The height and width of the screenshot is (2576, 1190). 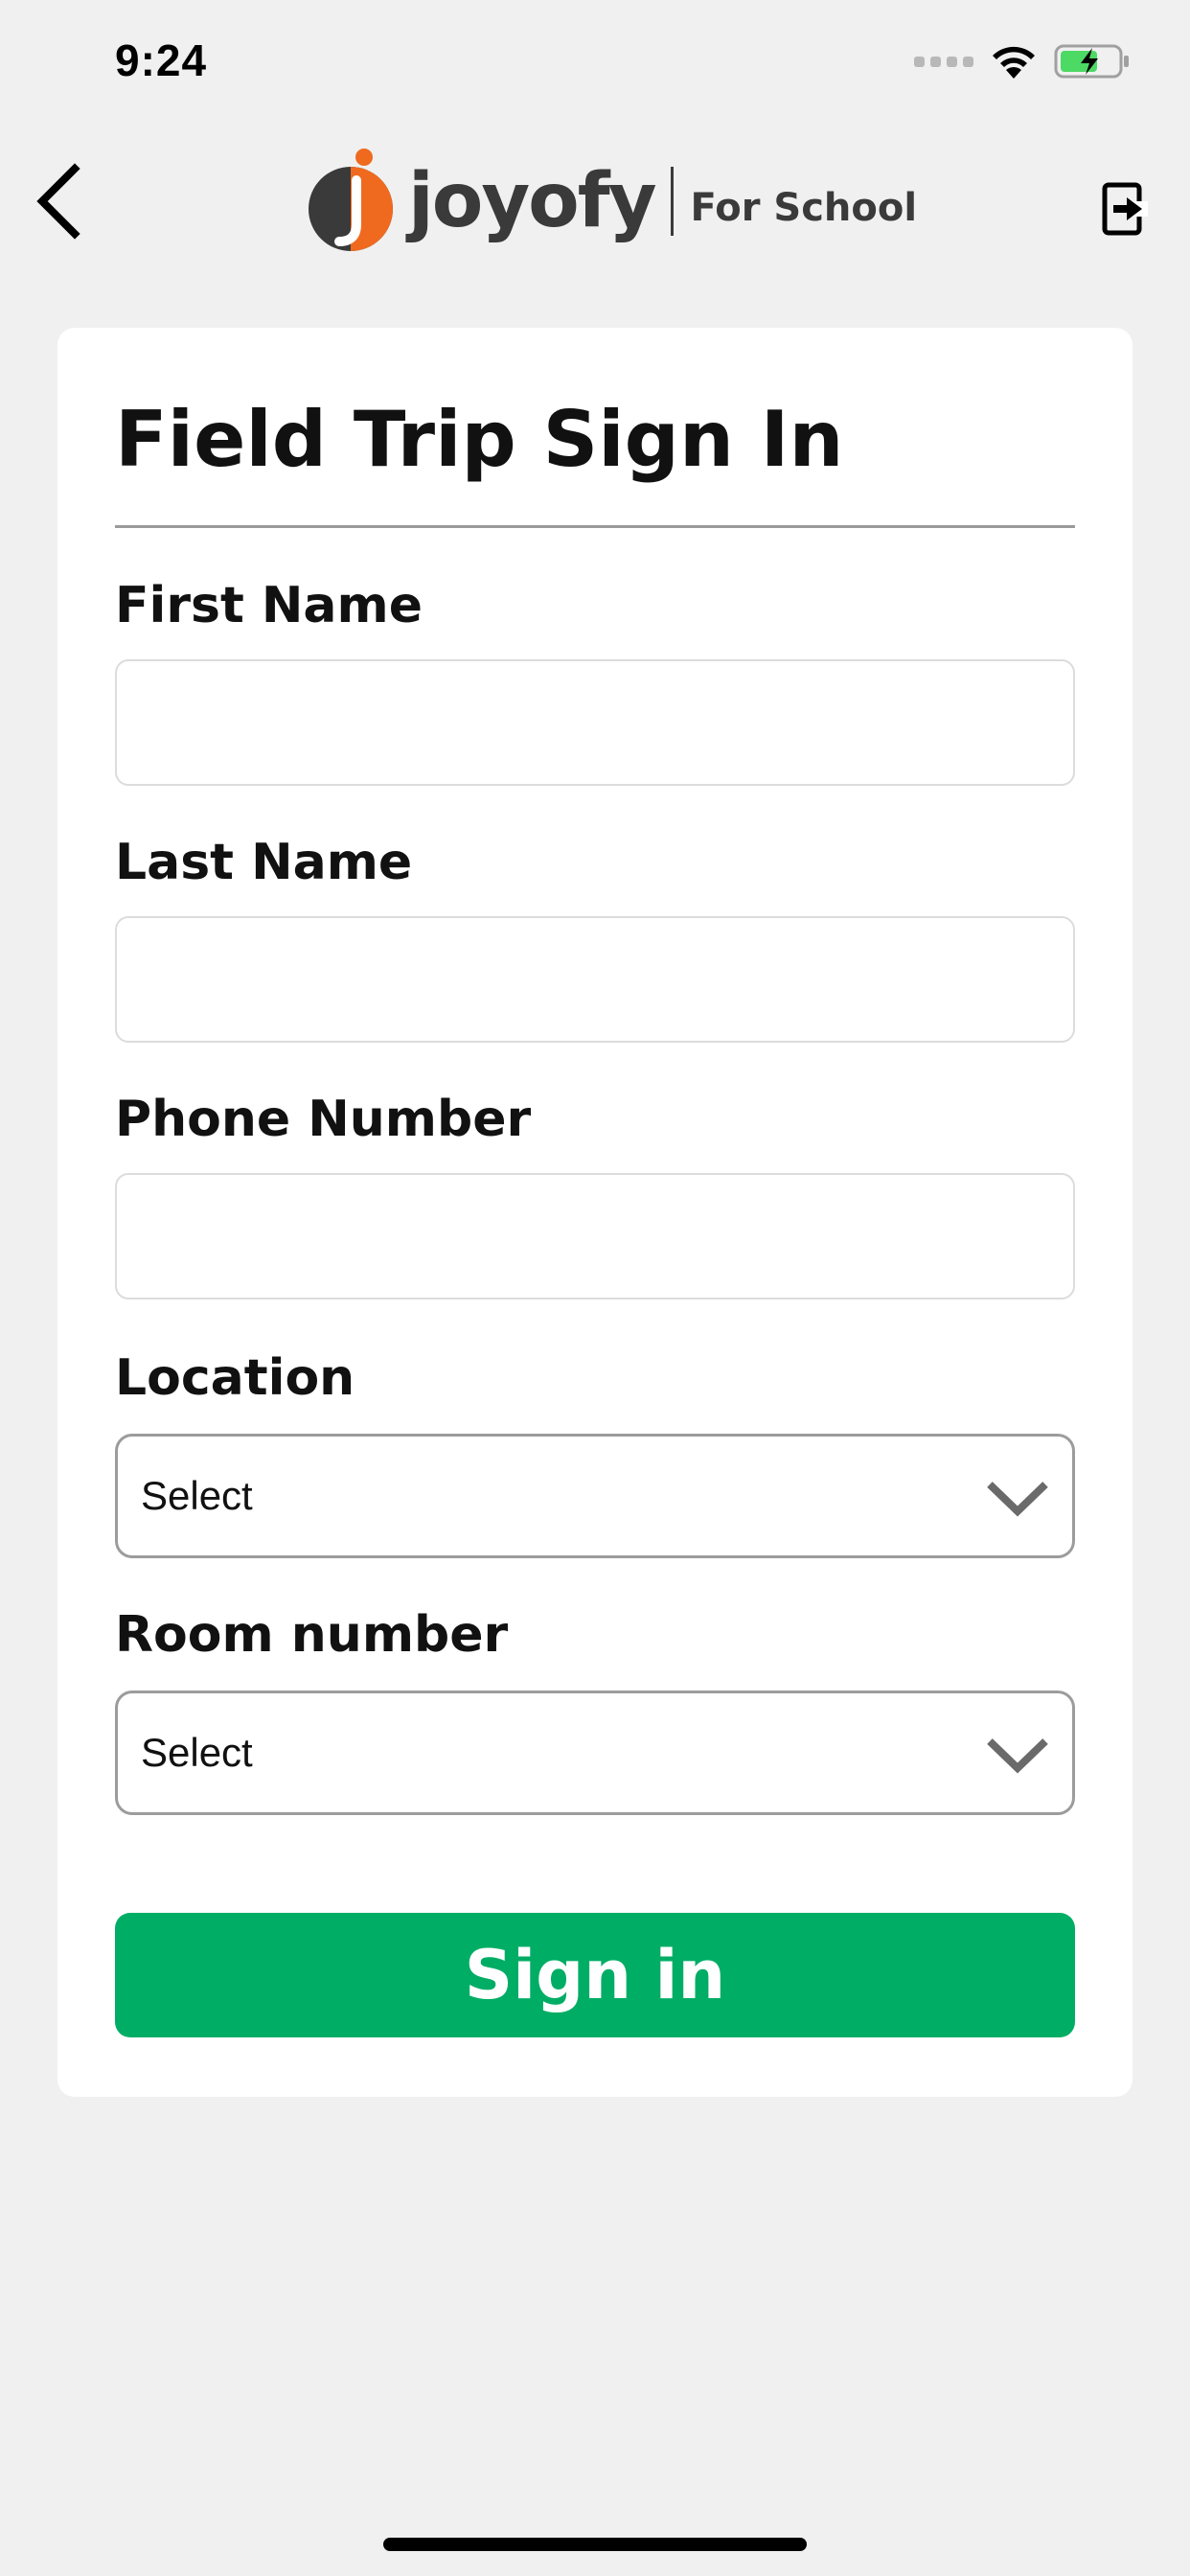 I want to click on logo-wordmark: joyofy, so click(x=532, y=201).